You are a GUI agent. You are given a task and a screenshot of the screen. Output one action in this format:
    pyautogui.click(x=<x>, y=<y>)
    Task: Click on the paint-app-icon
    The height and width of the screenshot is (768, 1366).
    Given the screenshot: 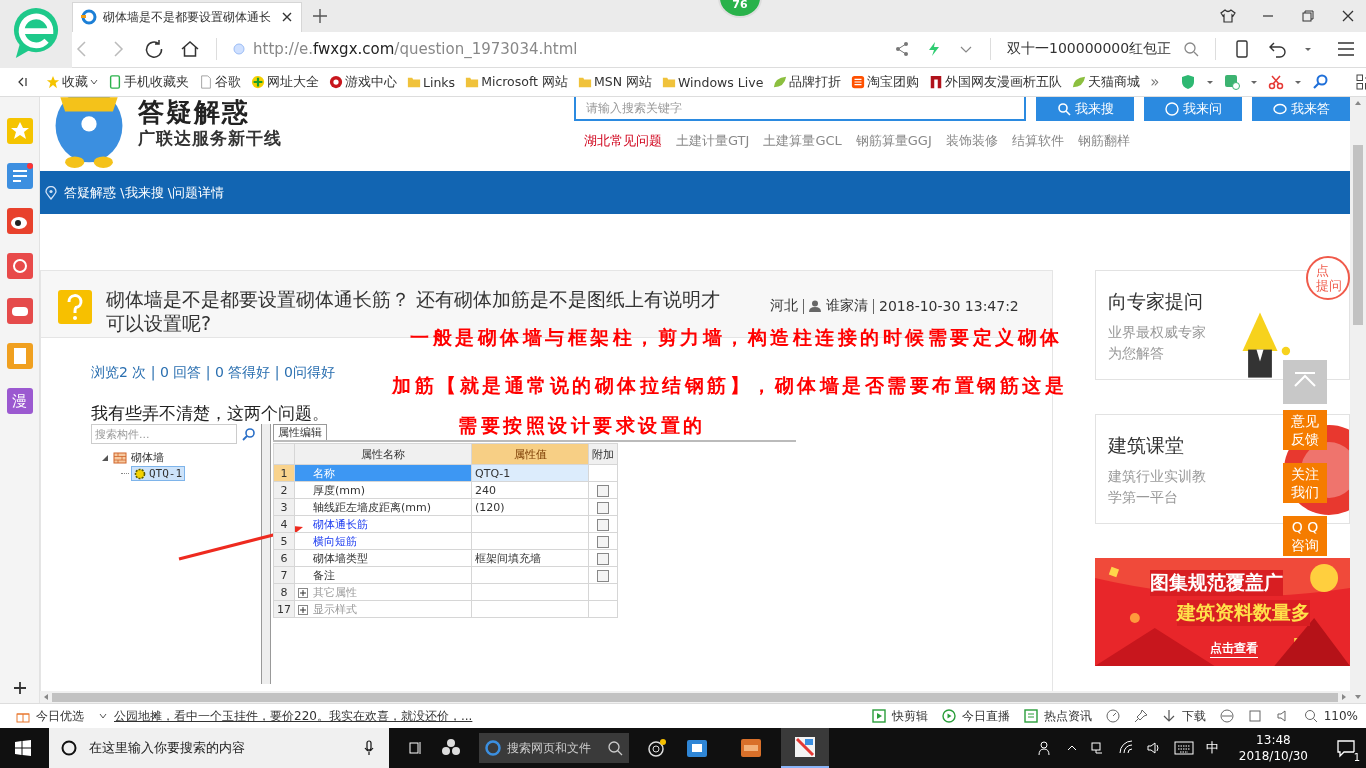 What is the action you would take?
    pyautogui.click(x=805, y=747)
    